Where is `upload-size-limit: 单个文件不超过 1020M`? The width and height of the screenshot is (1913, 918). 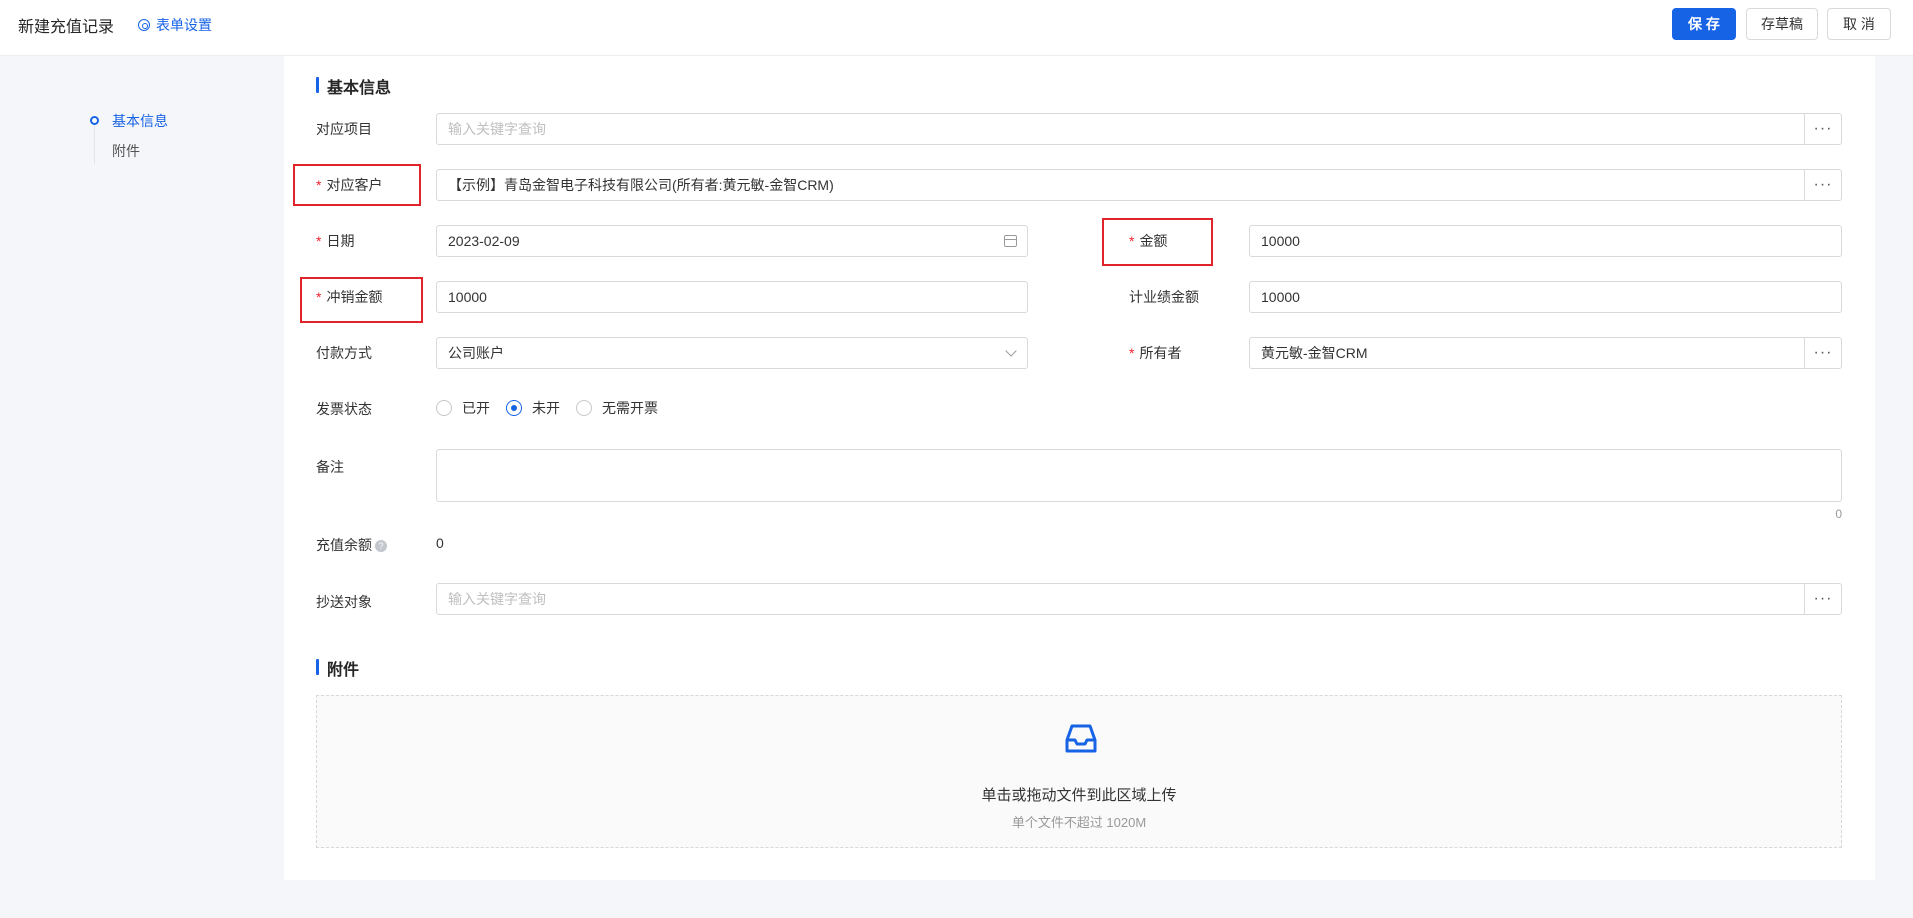 upload-size-limit: 单个文件不超过 1020M is located at coordinates (1079, 822).